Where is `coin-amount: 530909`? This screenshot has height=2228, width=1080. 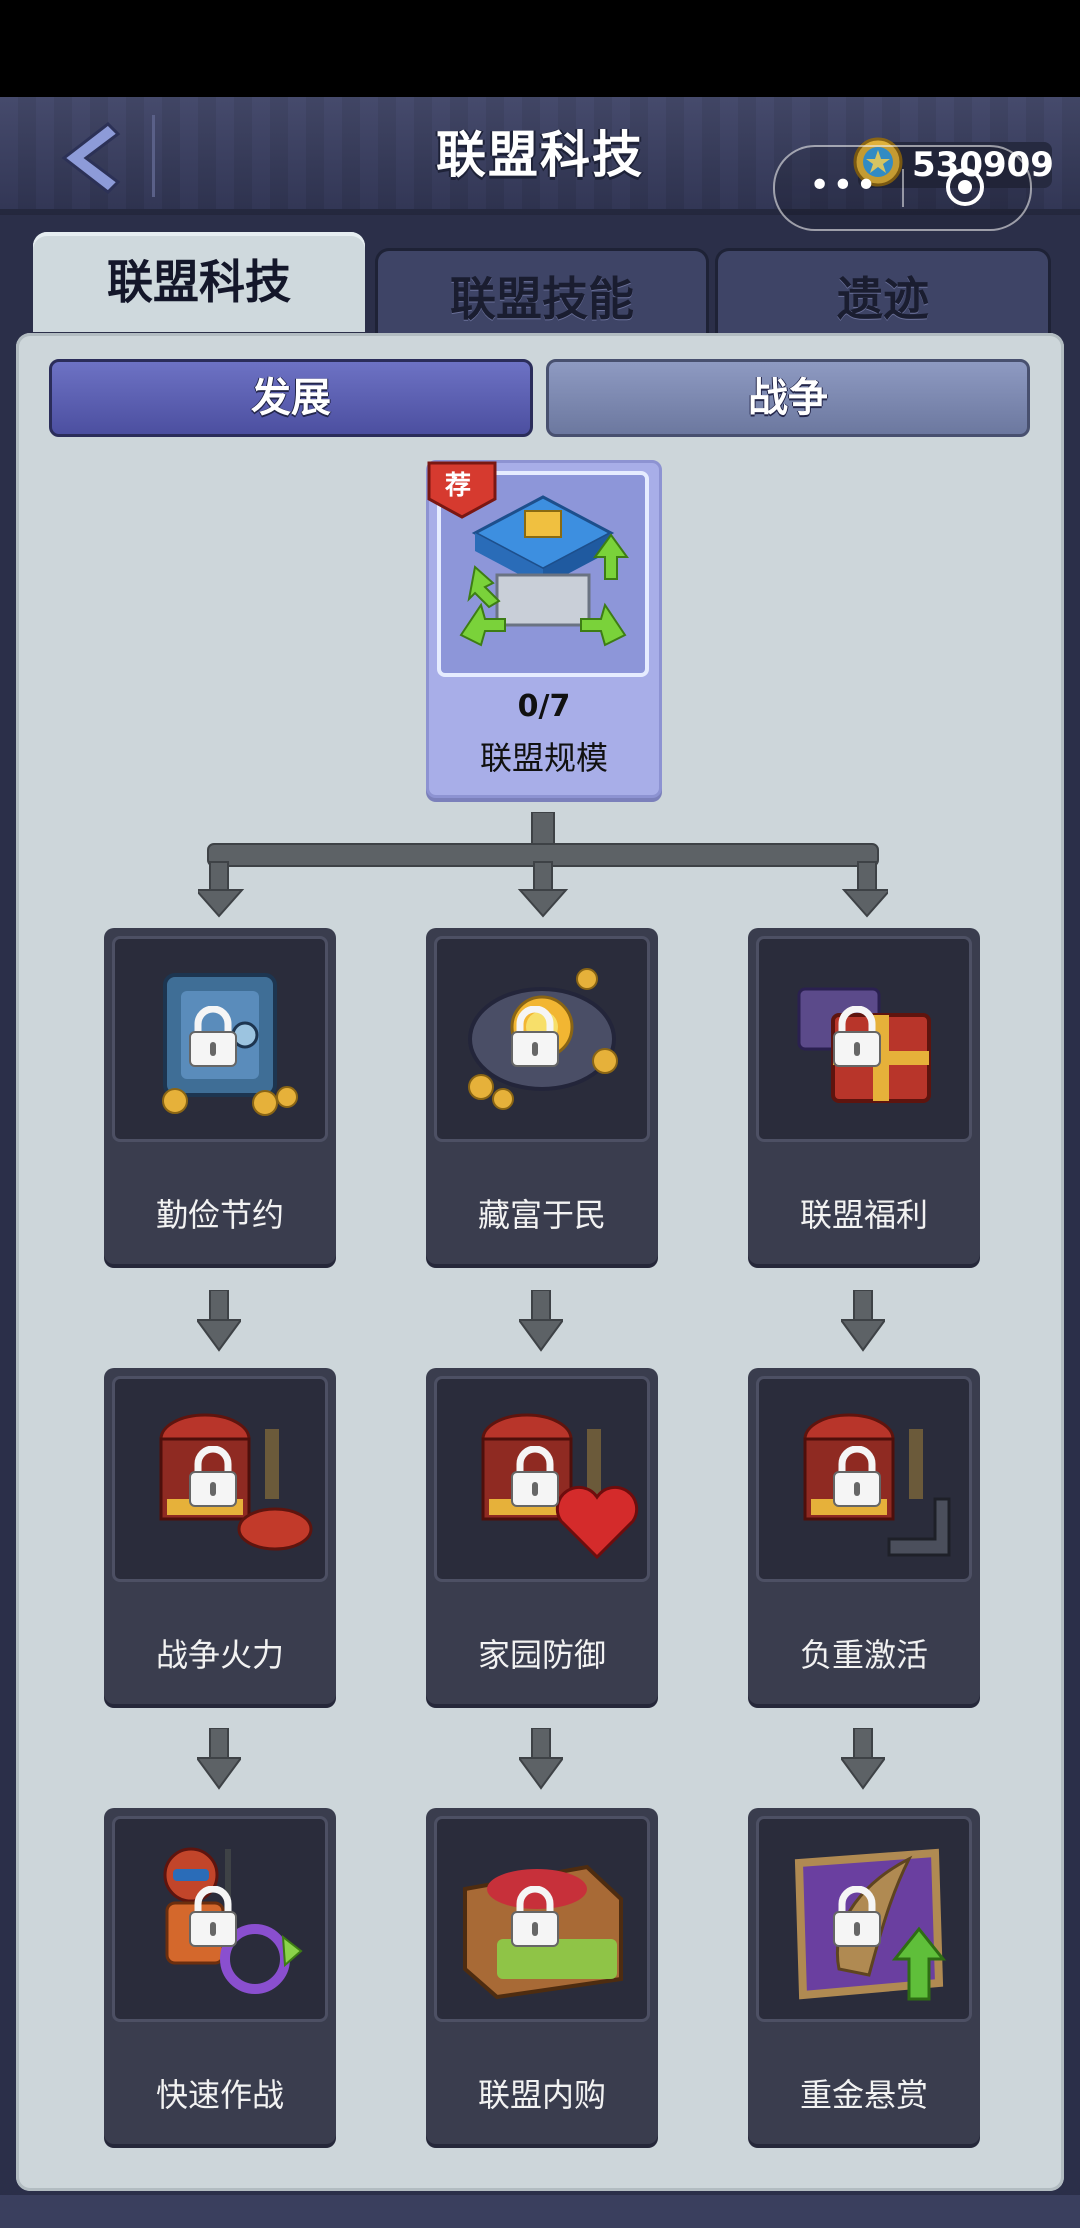
coin-amount: 530909 is located at coordinates (983, 165).